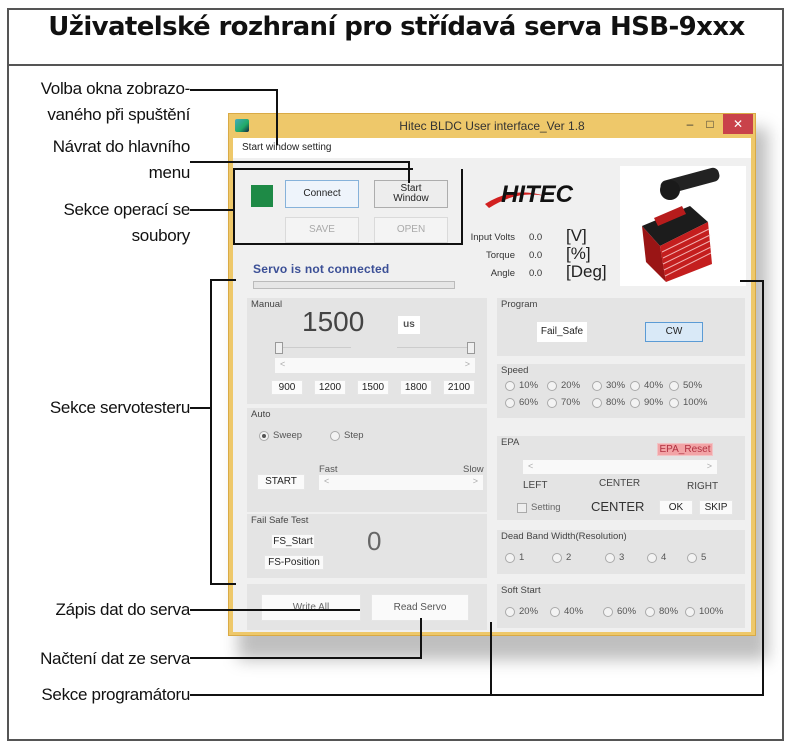  I want to click on maximize-button: □, so click(710, 124).